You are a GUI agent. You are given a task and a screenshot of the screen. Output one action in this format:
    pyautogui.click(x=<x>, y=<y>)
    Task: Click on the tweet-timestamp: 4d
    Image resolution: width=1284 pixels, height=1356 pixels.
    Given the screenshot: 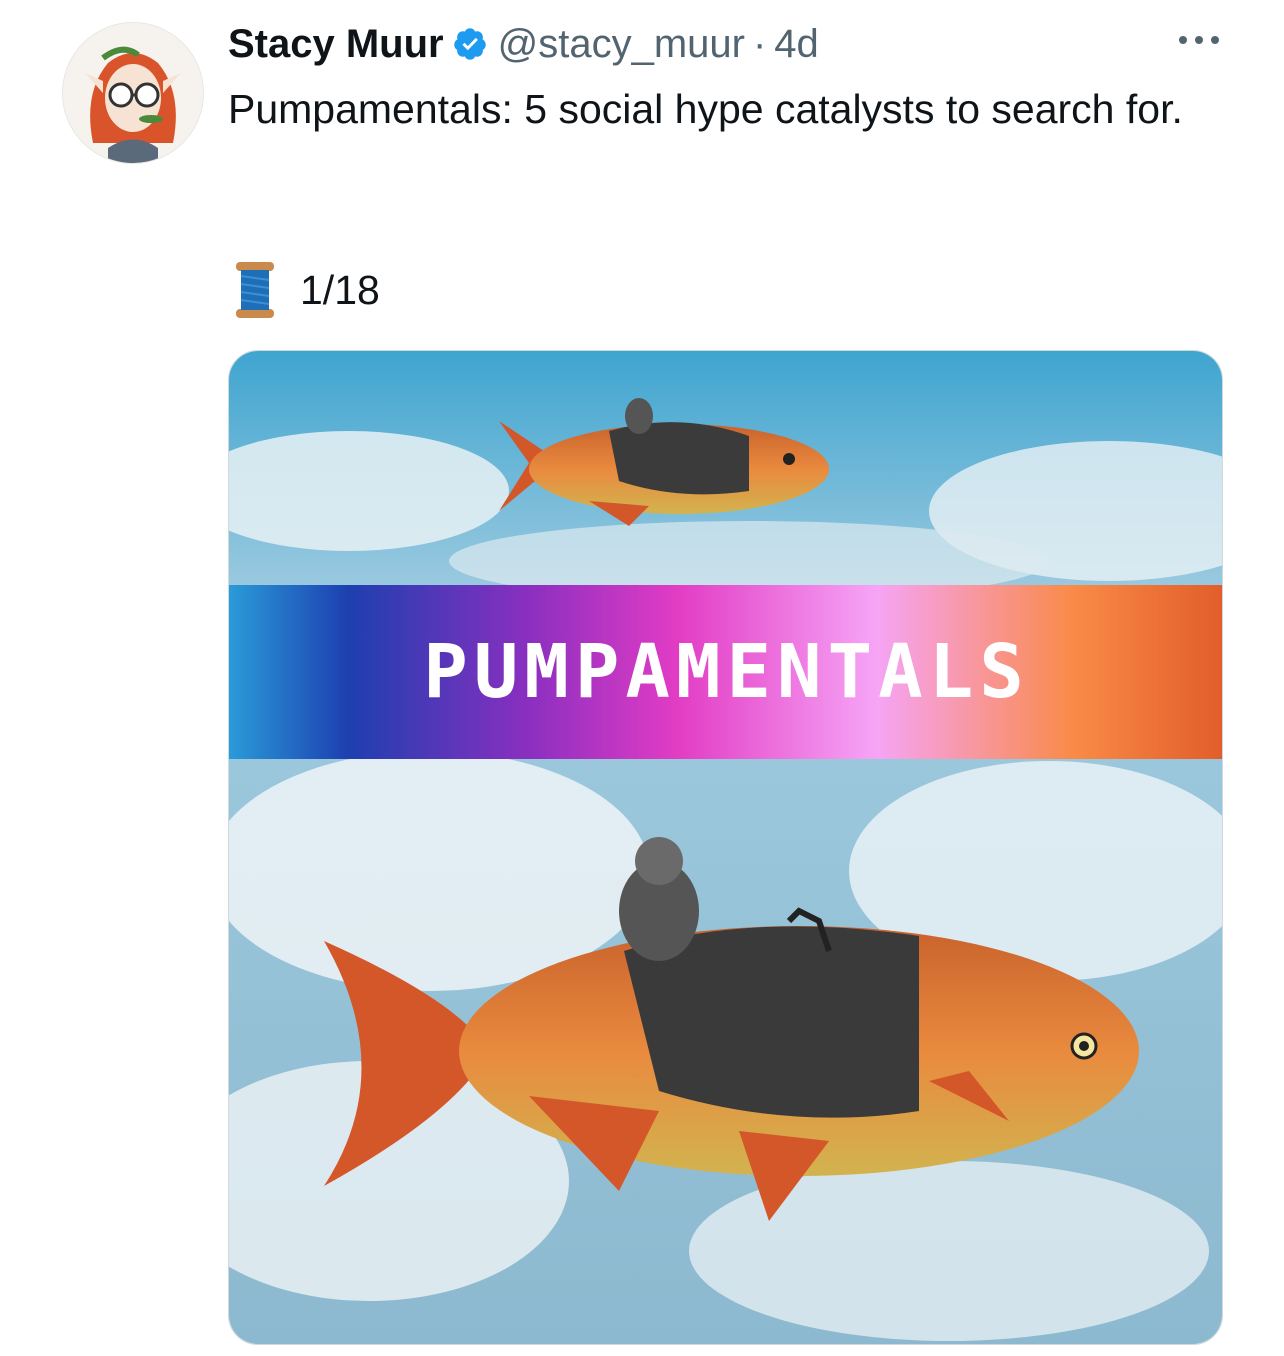 What is the action you would take?
    pyautogui.click(x=796, y=44)
    